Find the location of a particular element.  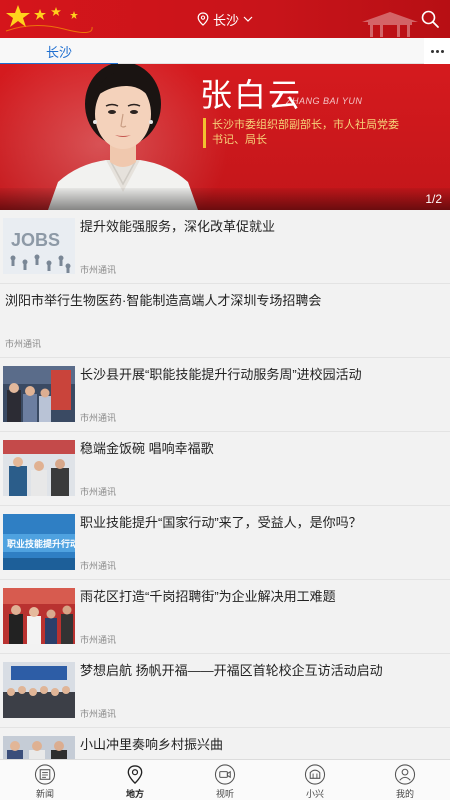

nav-item-news: 新闻 is located at coordinates (45, 780).